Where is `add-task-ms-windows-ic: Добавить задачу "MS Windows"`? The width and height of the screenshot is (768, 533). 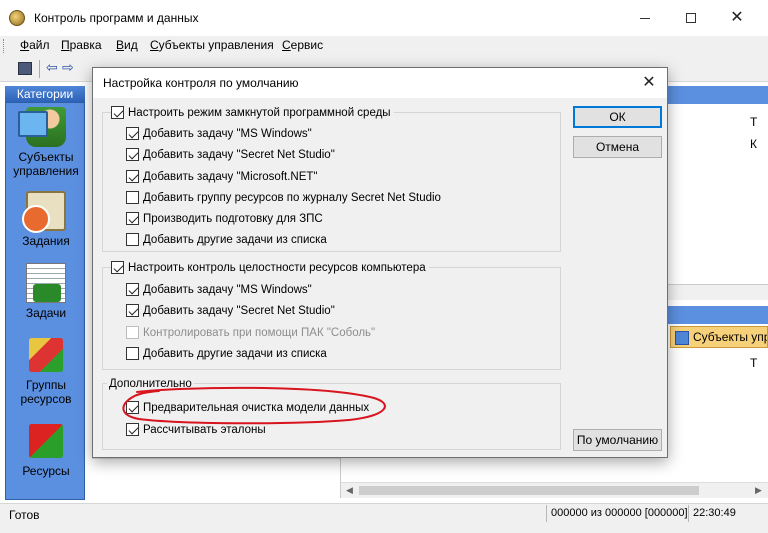 add-task-ms-windows-ic: Добавить задачу "MS Windows" is located at coordinates (219, 289).